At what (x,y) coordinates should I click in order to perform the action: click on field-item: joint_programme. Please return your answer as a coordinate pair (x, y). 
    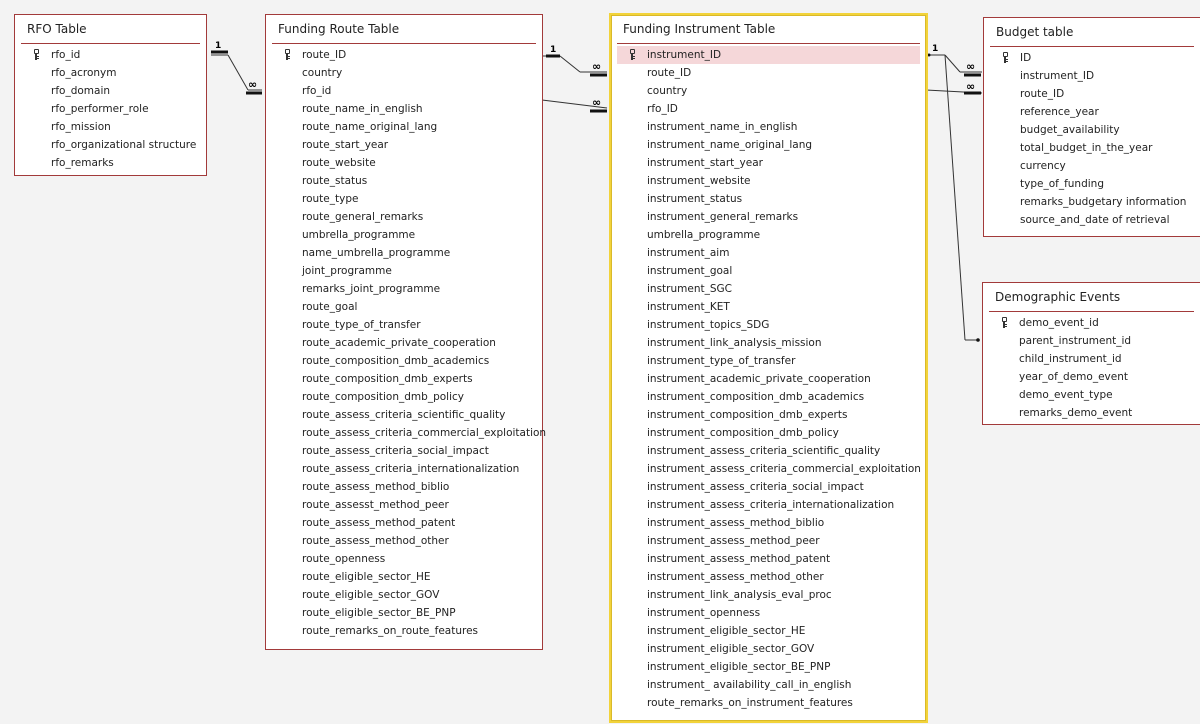
    Looking at the image, I should click on (404, 271).